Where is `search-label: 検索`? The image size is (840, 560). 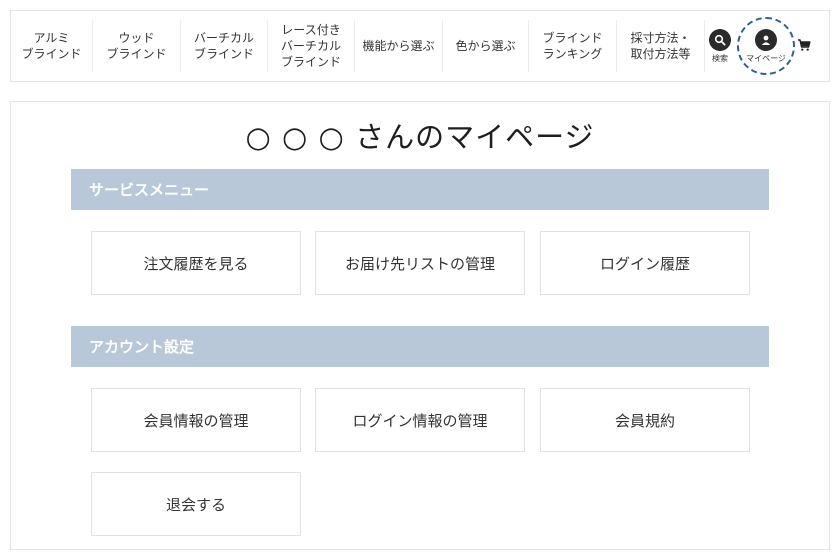
search-label: 検索 is located at coordinates (720, 58).